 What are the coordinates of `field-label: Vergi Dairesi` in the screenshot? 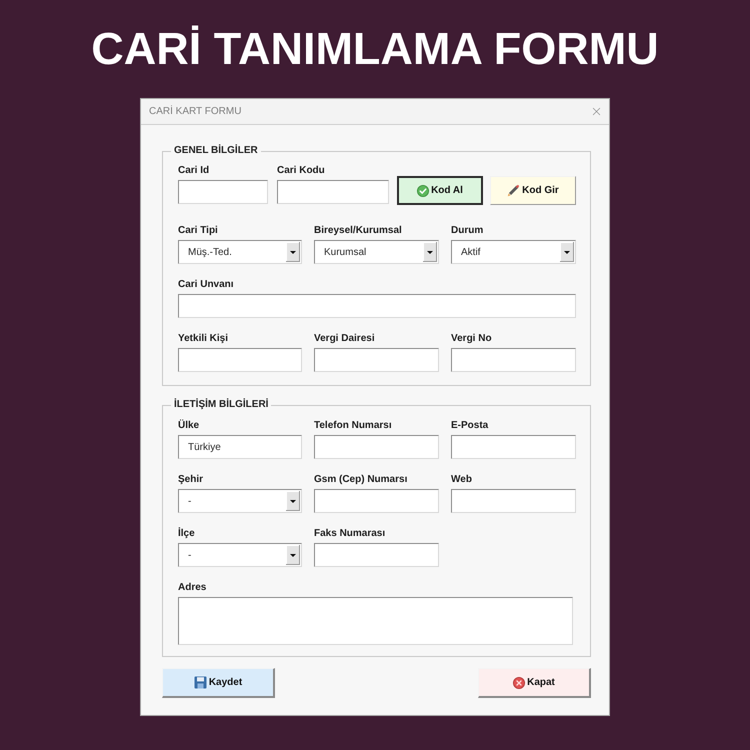 It's located at (344, 339).